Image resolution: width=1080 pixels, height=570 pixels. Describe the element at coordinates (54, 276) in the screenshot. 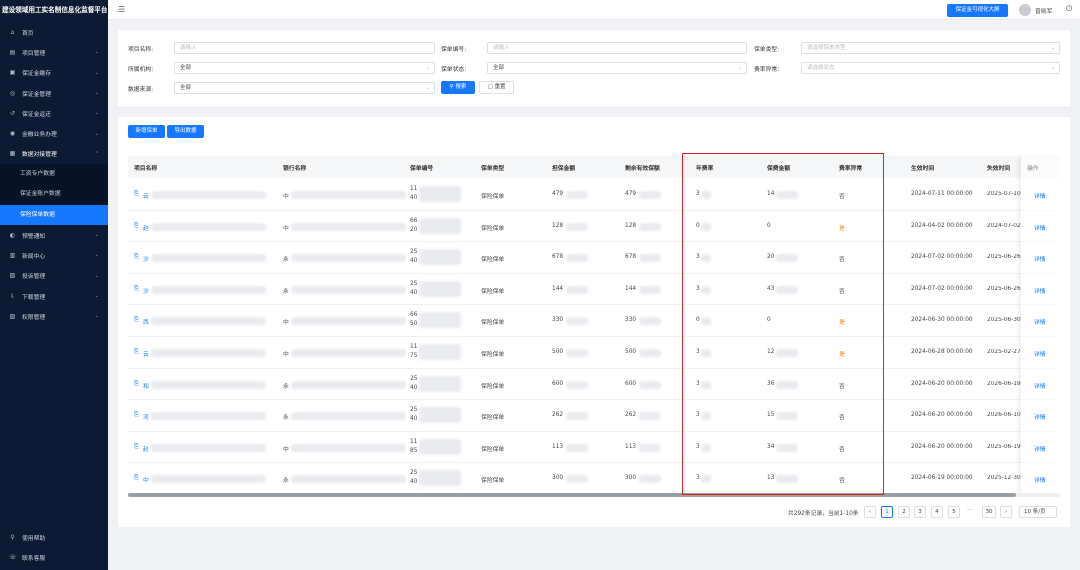

I see `sidebar-item-complaint: ▧ 投诉管理 ⌄` at that location.